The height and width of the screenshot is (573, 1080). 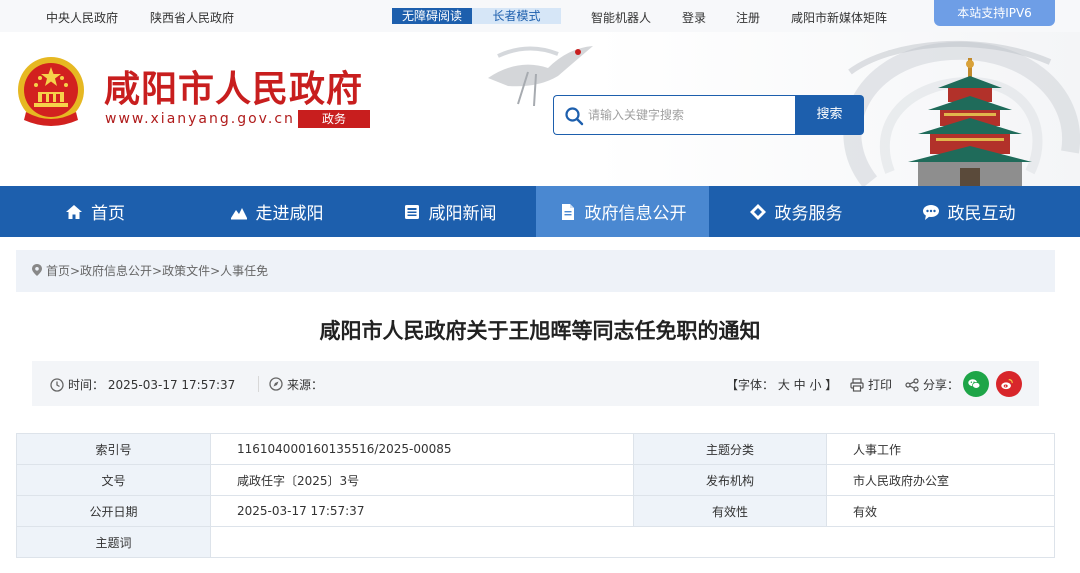 What do you see at coordinates (276, 384) in the screenshot?
I see `compass-icon` at bounding box center [276, 384].